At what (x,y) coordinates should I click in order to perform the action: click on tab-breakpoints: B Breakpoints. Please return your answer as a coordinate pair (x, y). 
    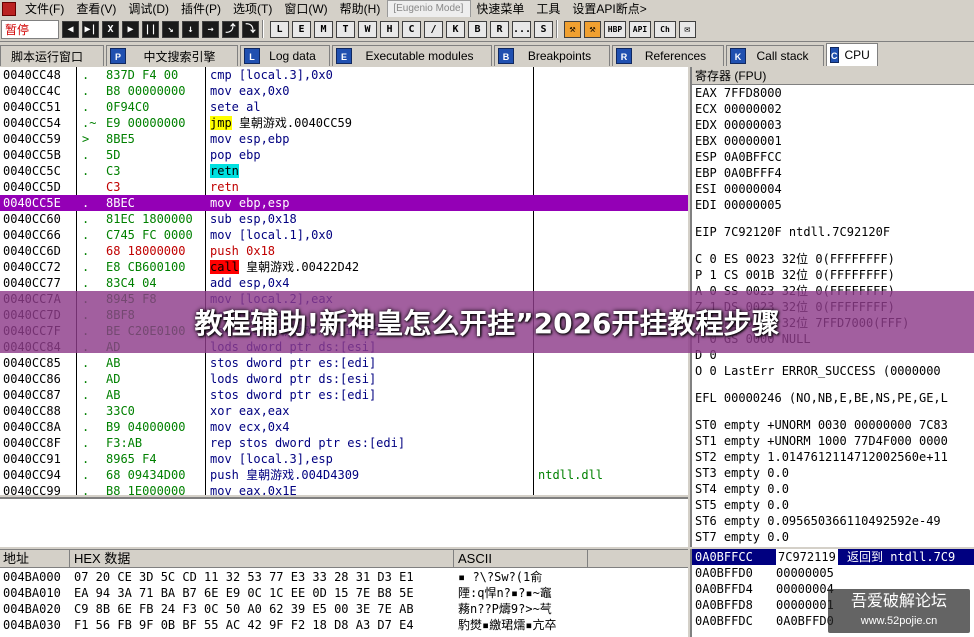
    Looking at the image, I should click on (552, 55).